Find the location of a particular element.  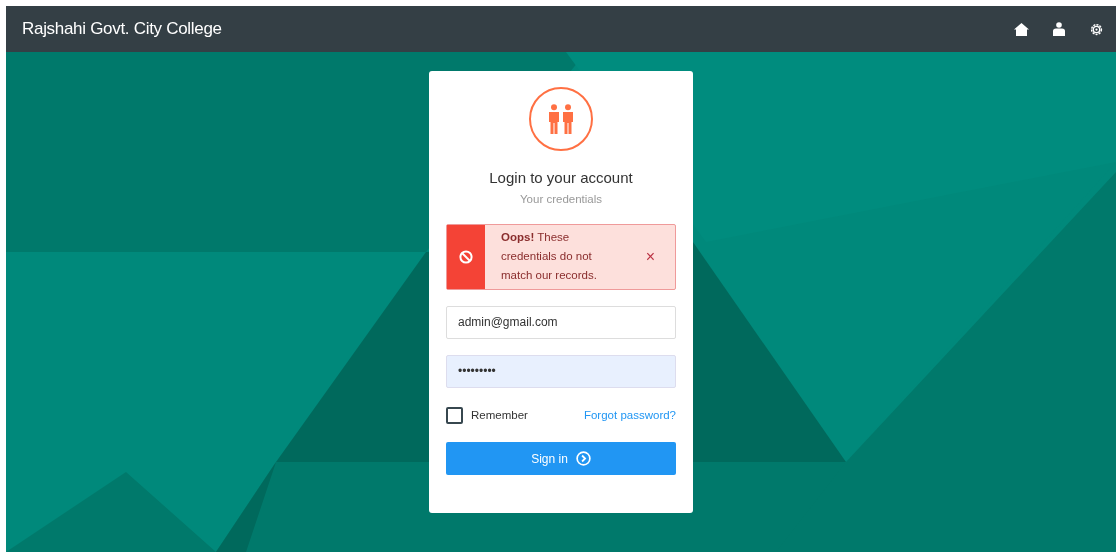

remember-checkbox is located at coordinates (454, 415).